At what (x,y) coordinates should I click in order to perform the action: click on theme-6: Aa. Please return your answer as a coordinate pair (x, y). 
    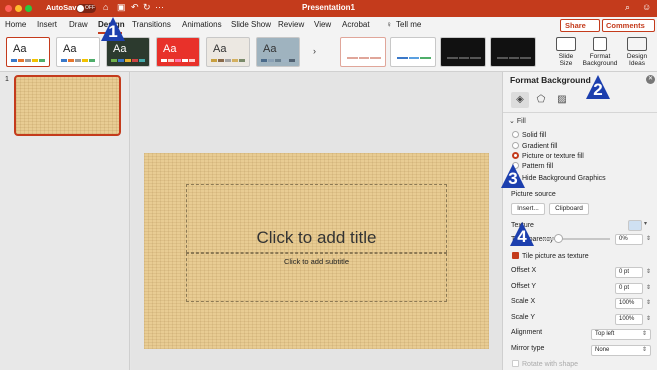
    Looking at the image, I should click on (278, 52).